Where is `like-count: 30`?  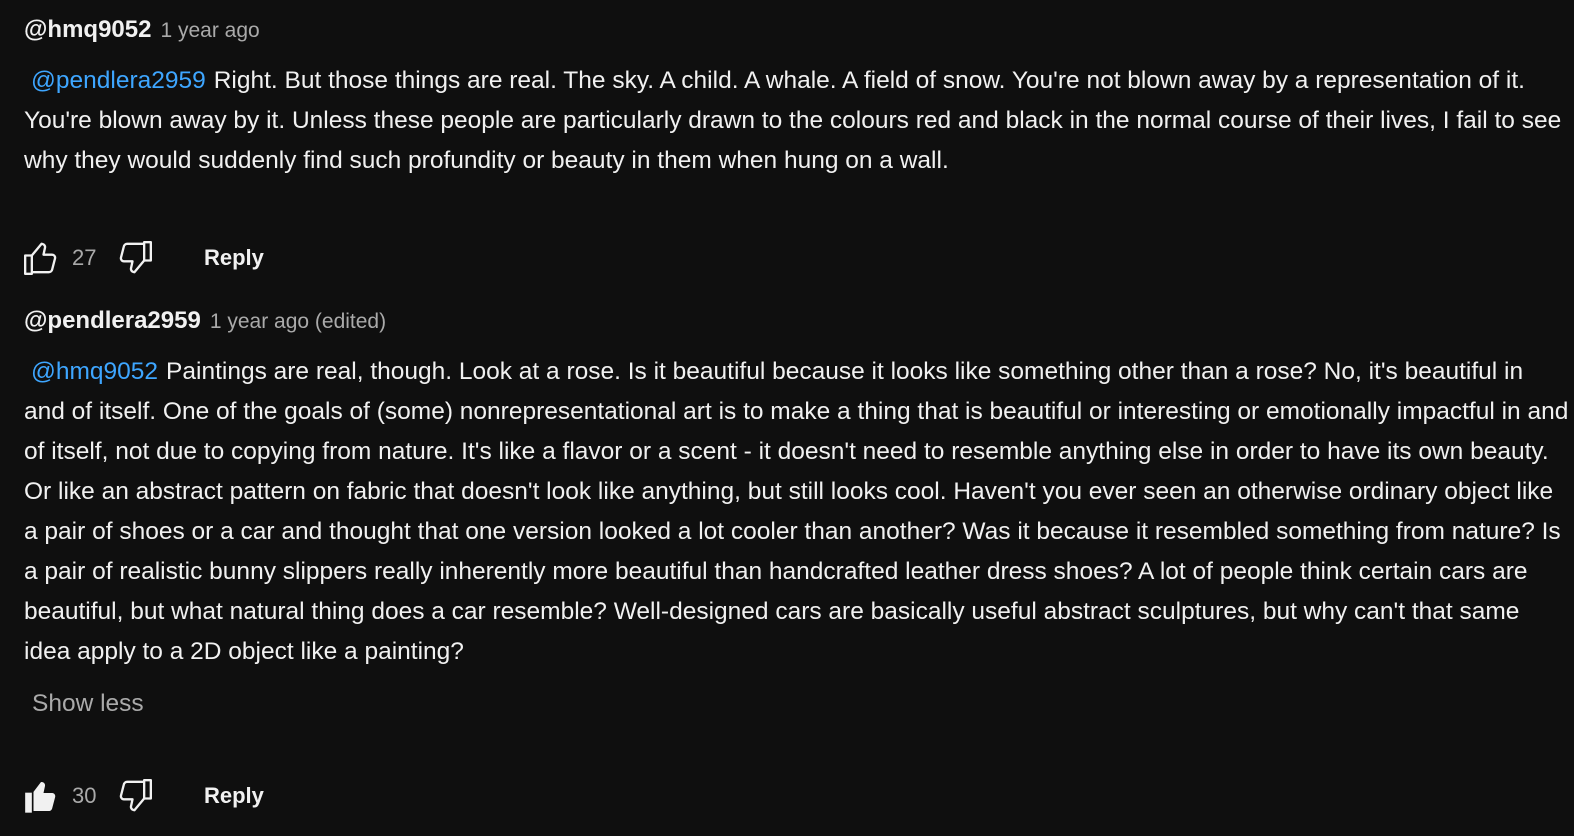 like-count: 30 is located at coordinates (84, 795).